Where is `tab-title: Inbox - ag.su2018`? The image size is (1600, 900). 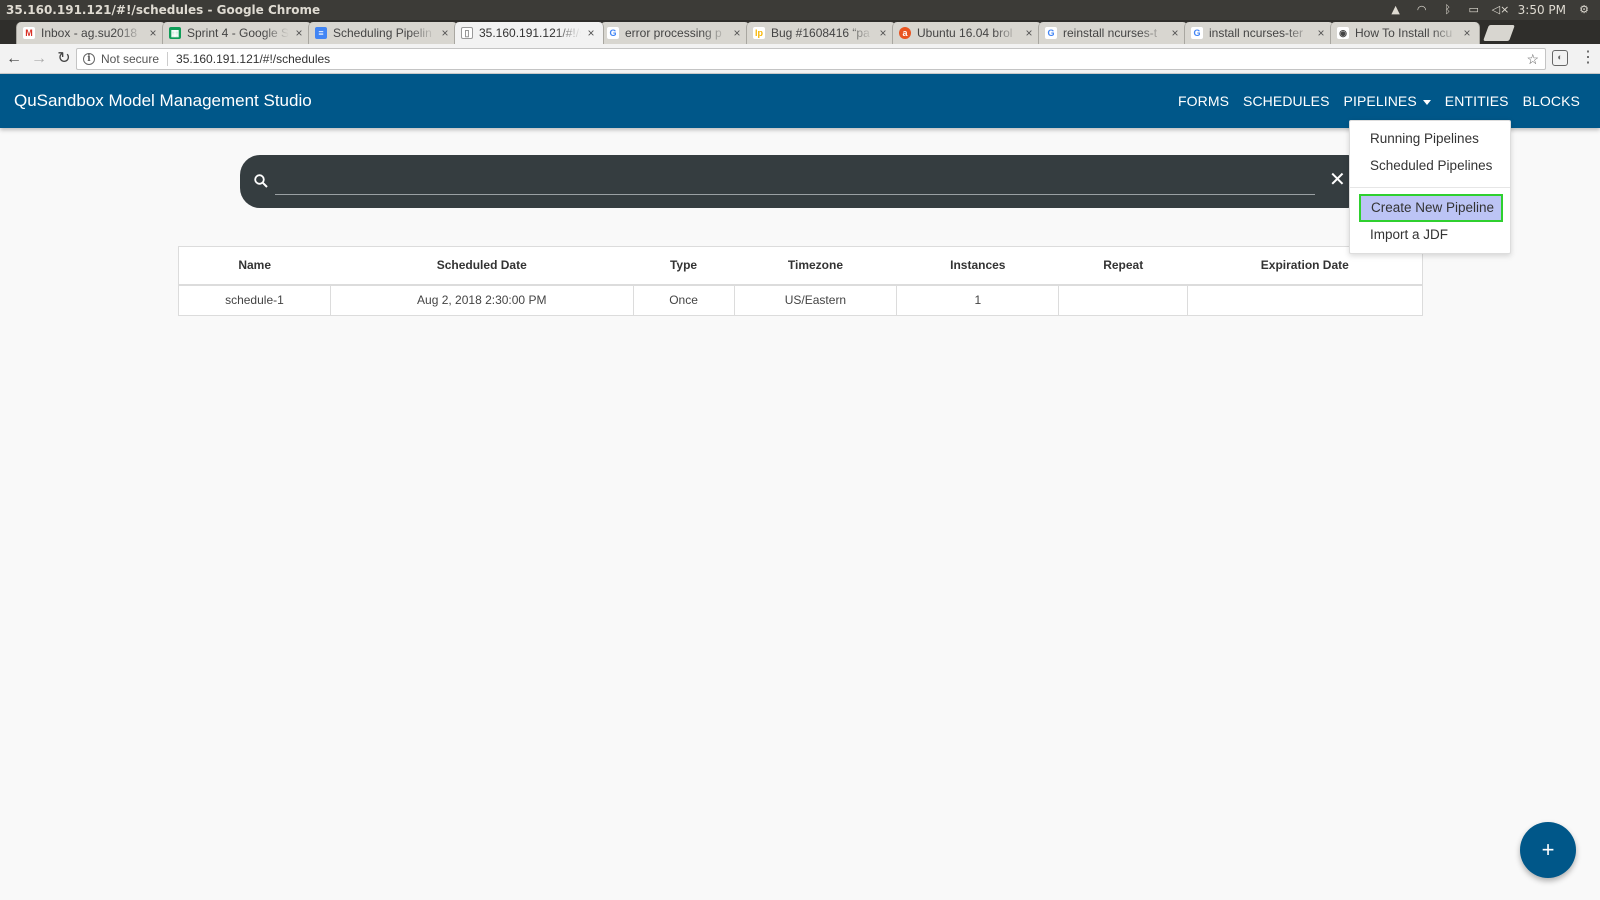 tab-title: Inbox - ag.su2018 is located at coordinates (89, 33).